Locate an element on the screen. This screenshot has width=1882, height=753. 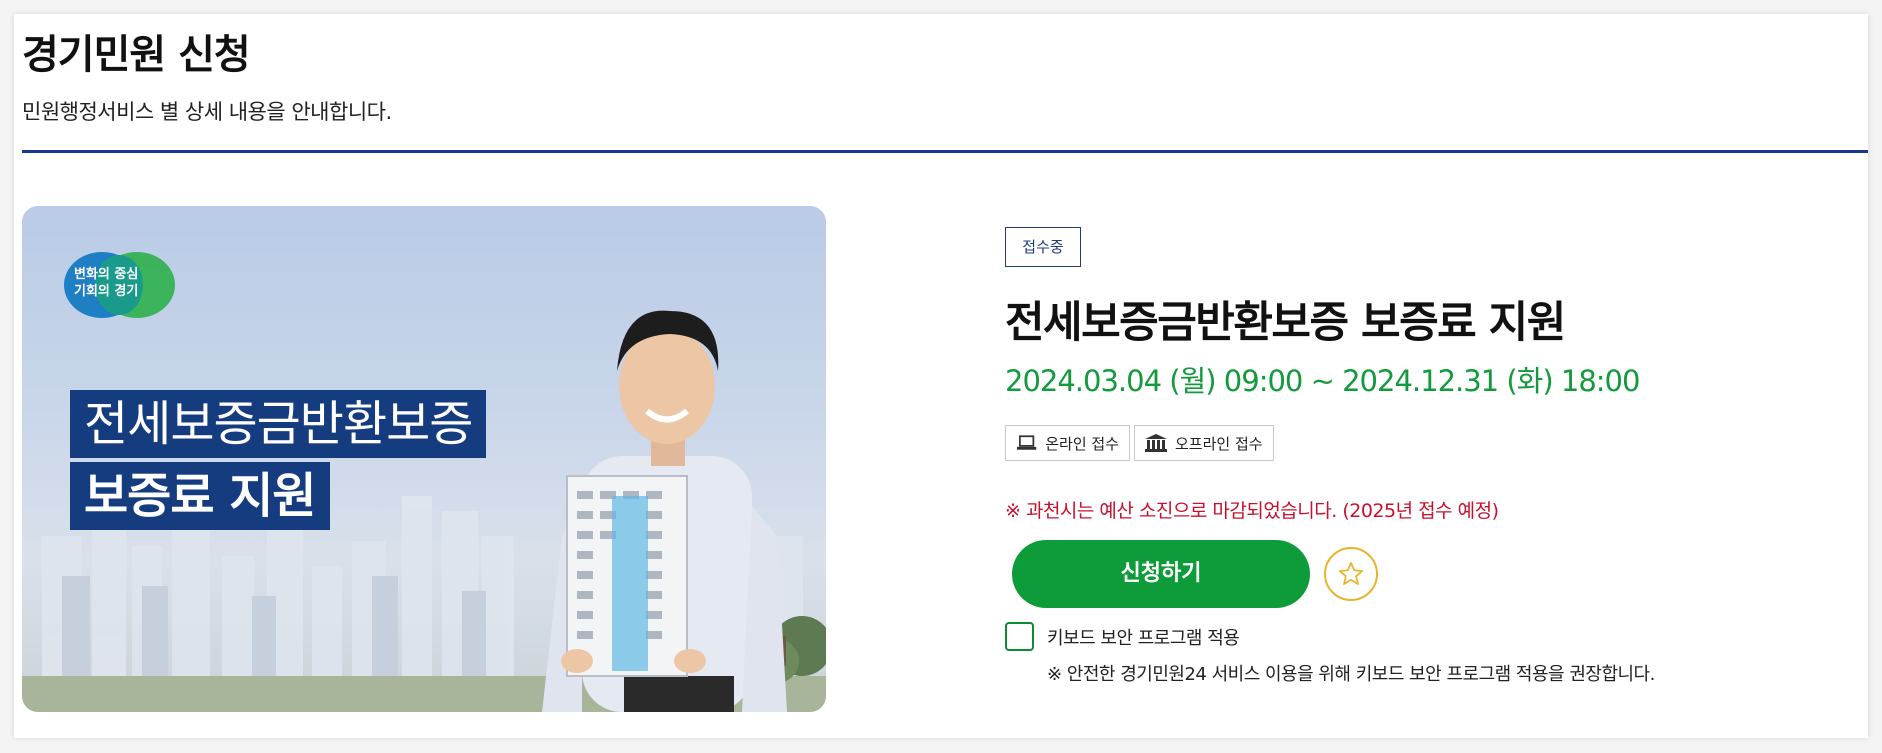
favorite-button is located at coordinates (1351, 574).